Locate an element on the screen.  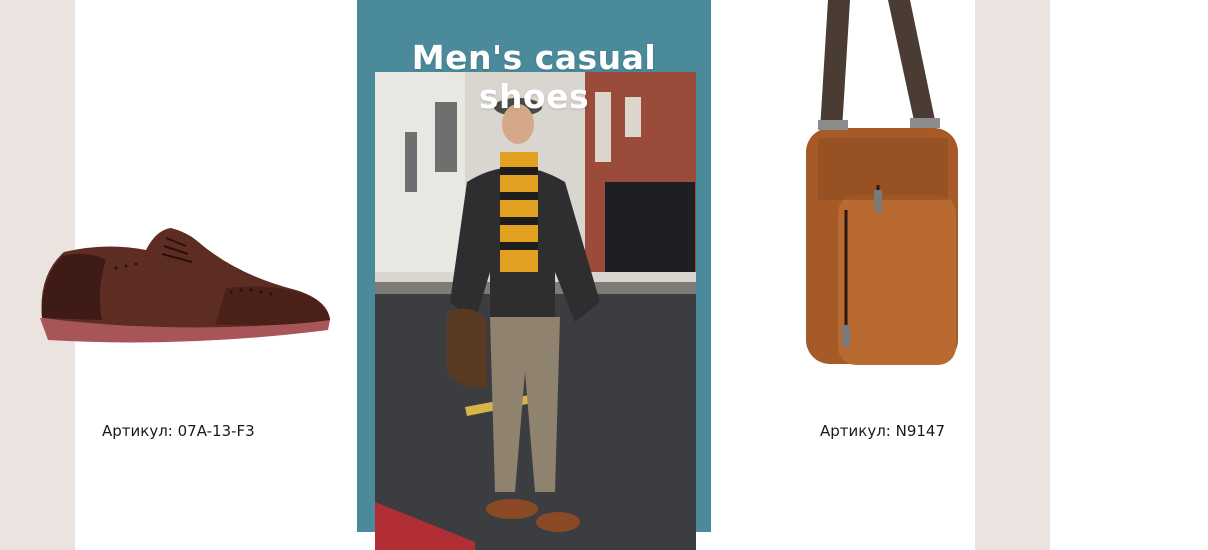
far-right-white-area is located at coordinates (1129, 275).